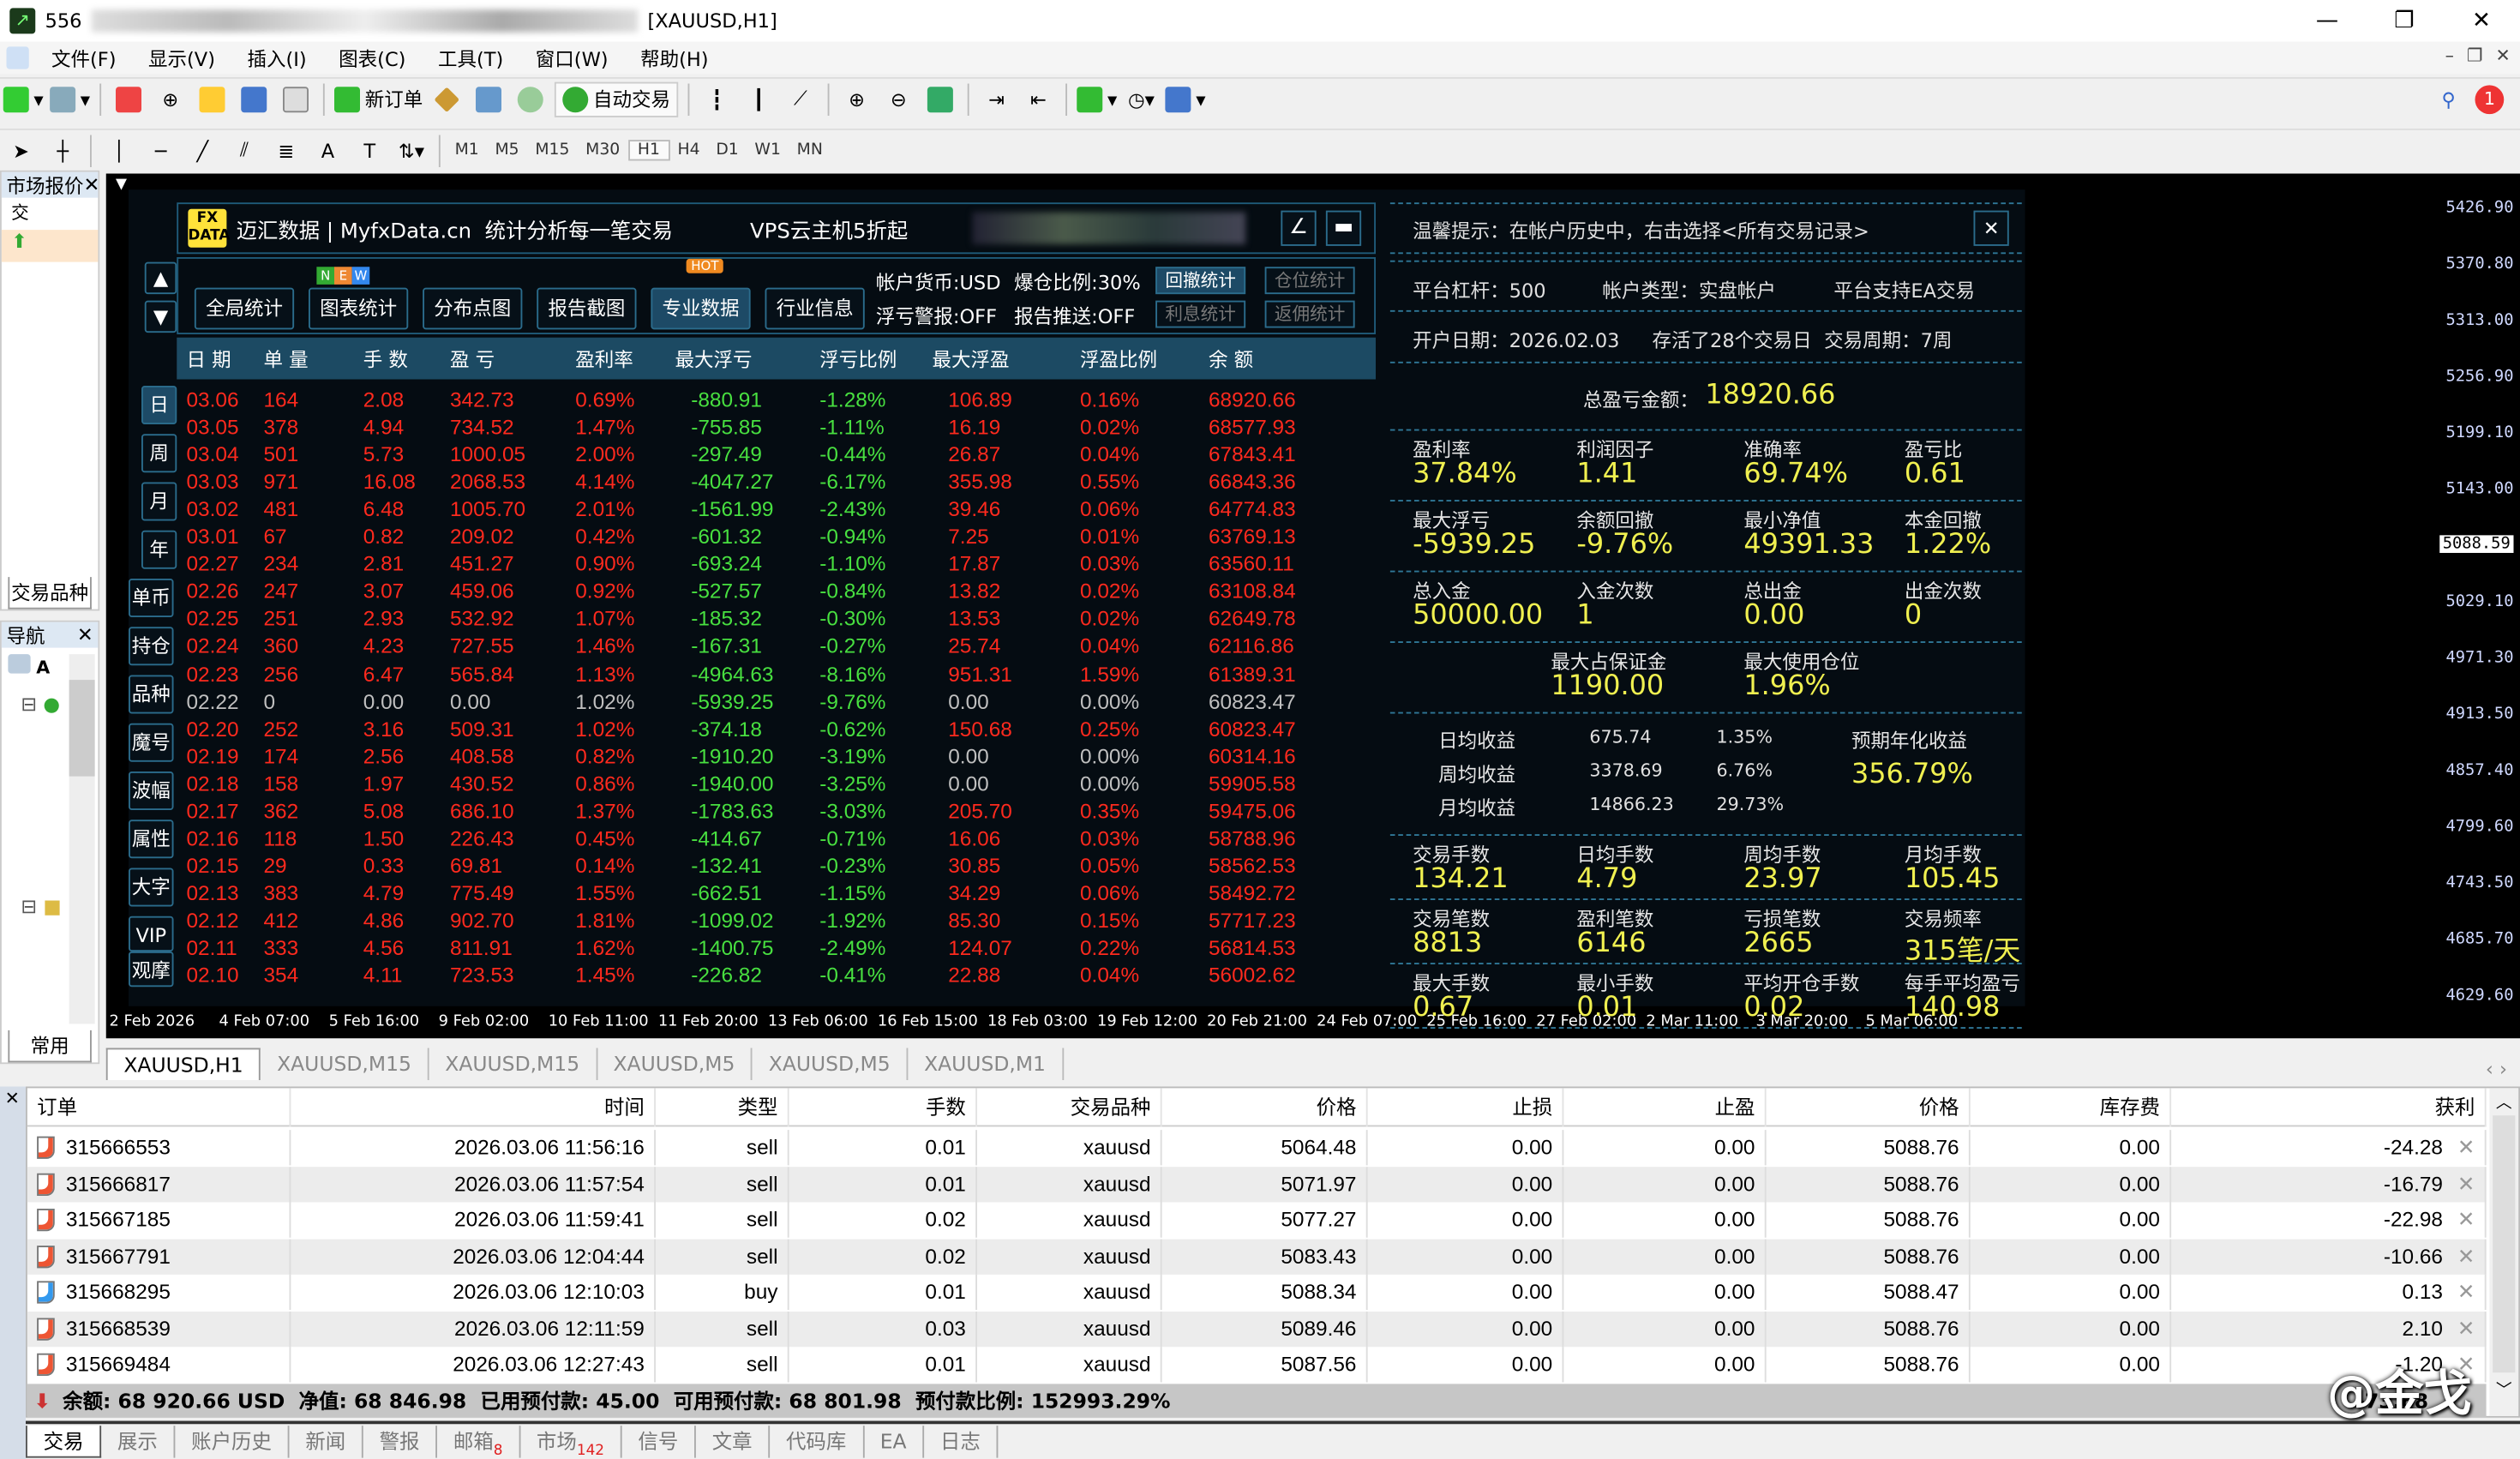 The width and height of the screenshot is (2520, 1459). What do you see at coordinates (232, 1442) in the screenshot?
I see `terminal-tab: 账户历史` at bounding box center [232, 1442].